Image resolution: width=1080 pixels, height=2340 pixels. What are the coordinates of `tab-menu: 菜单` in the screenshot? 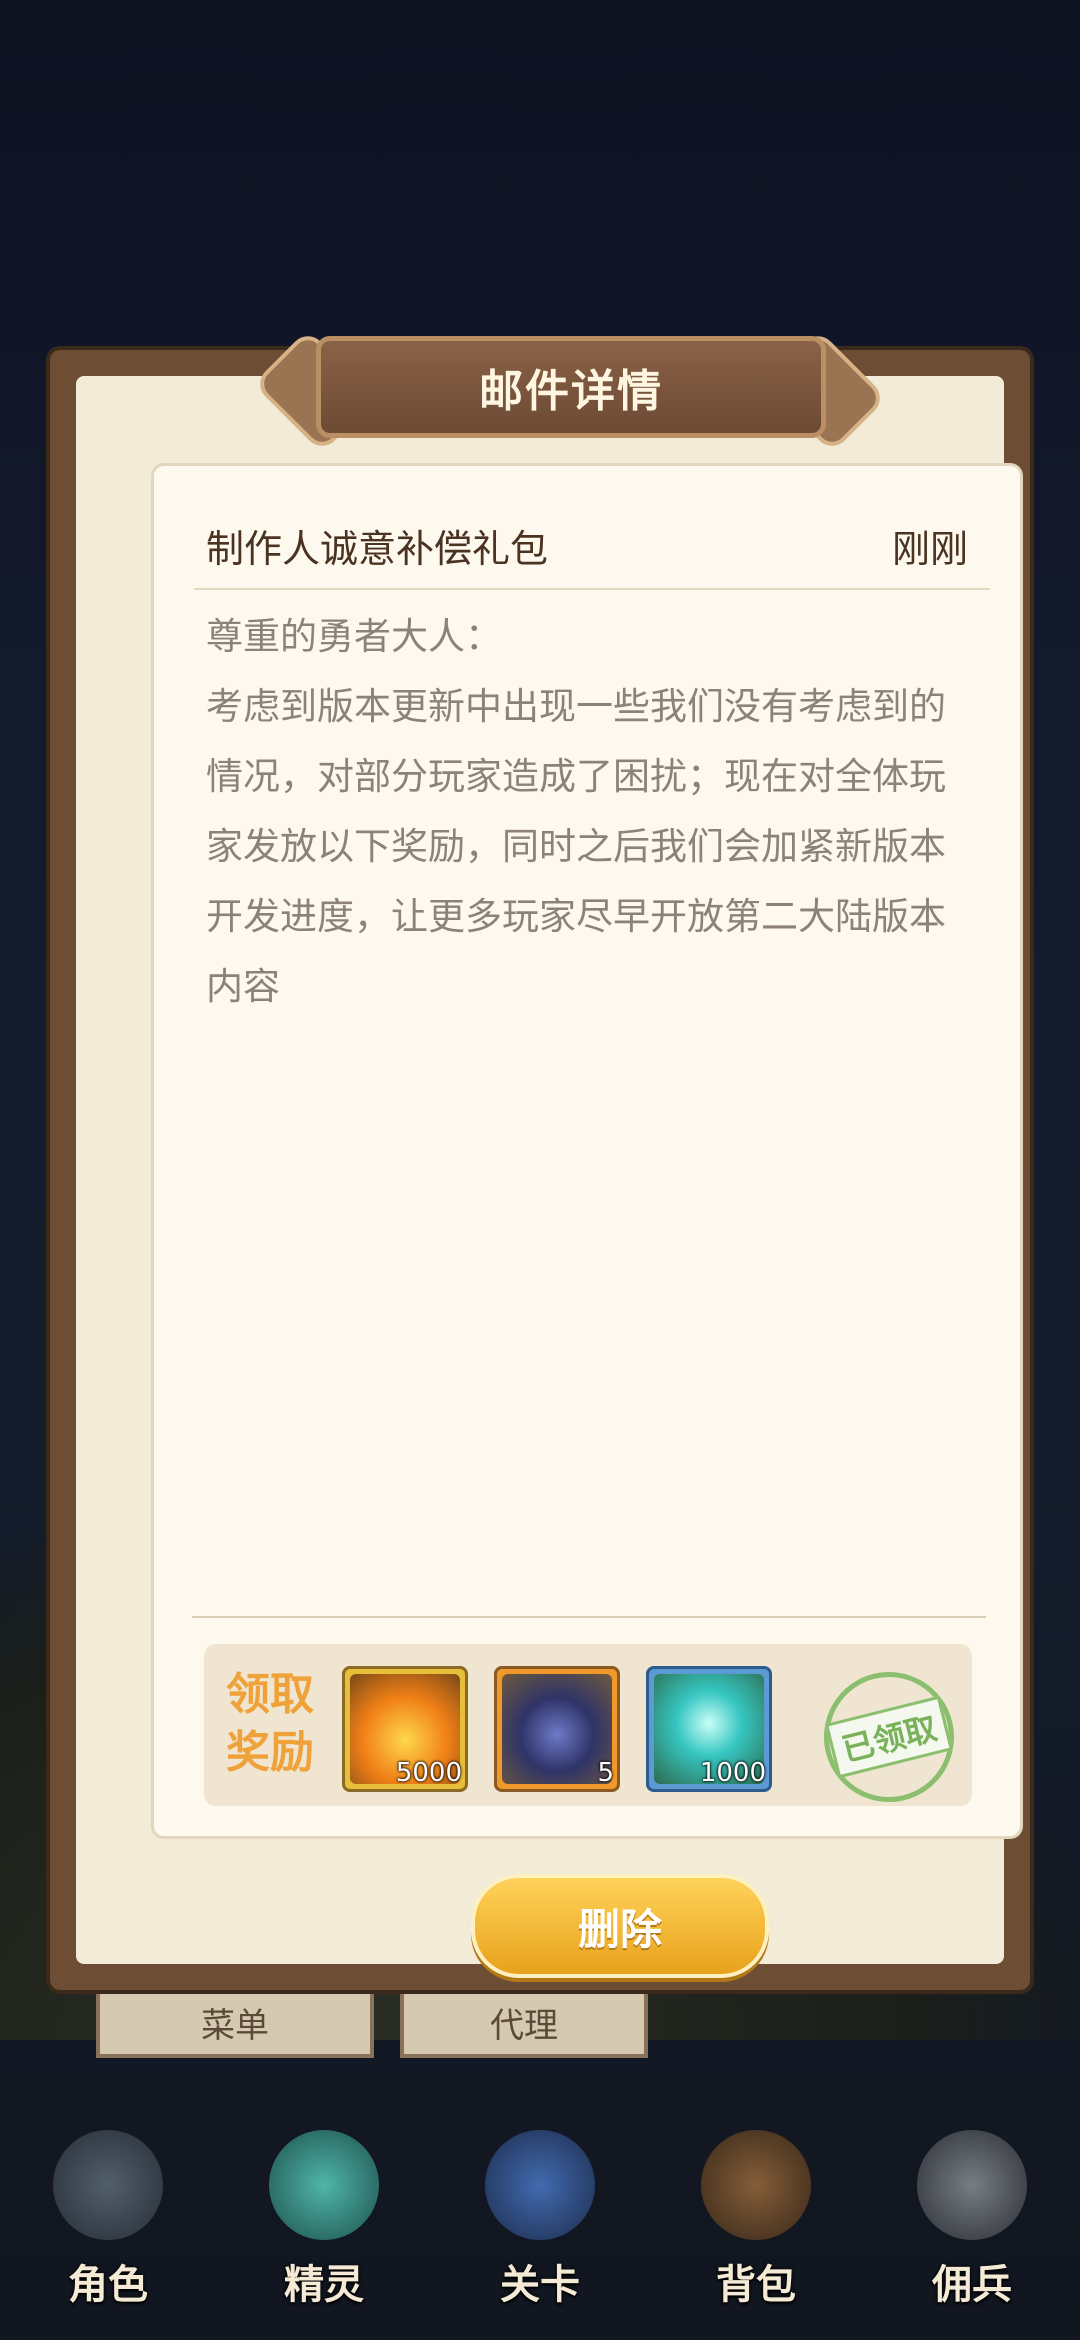 It's located at (235, 2022).